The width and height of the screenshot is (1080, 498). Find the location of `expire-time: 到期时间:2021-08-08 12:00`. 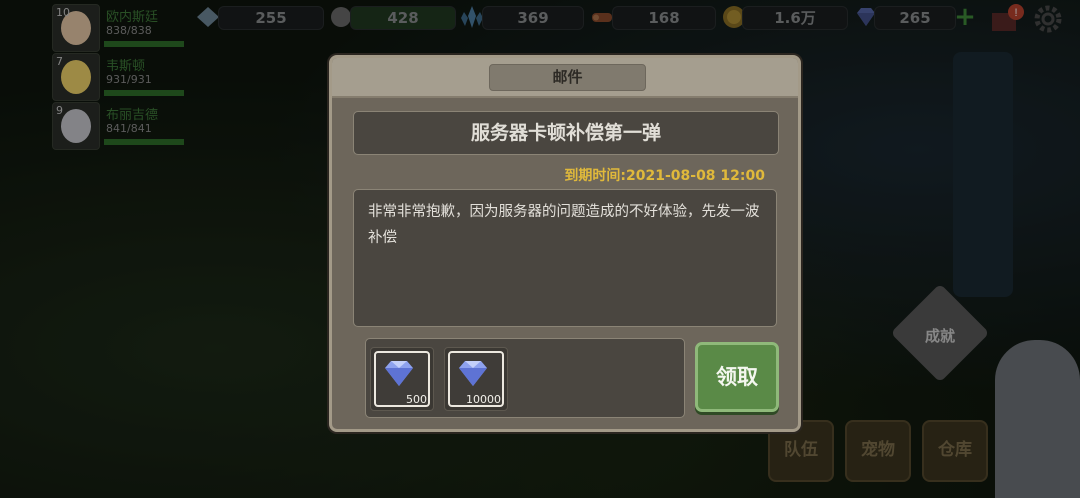

expire-time: 到期时间:2021-08-08 12:00 is located at coordinates (664, 175).